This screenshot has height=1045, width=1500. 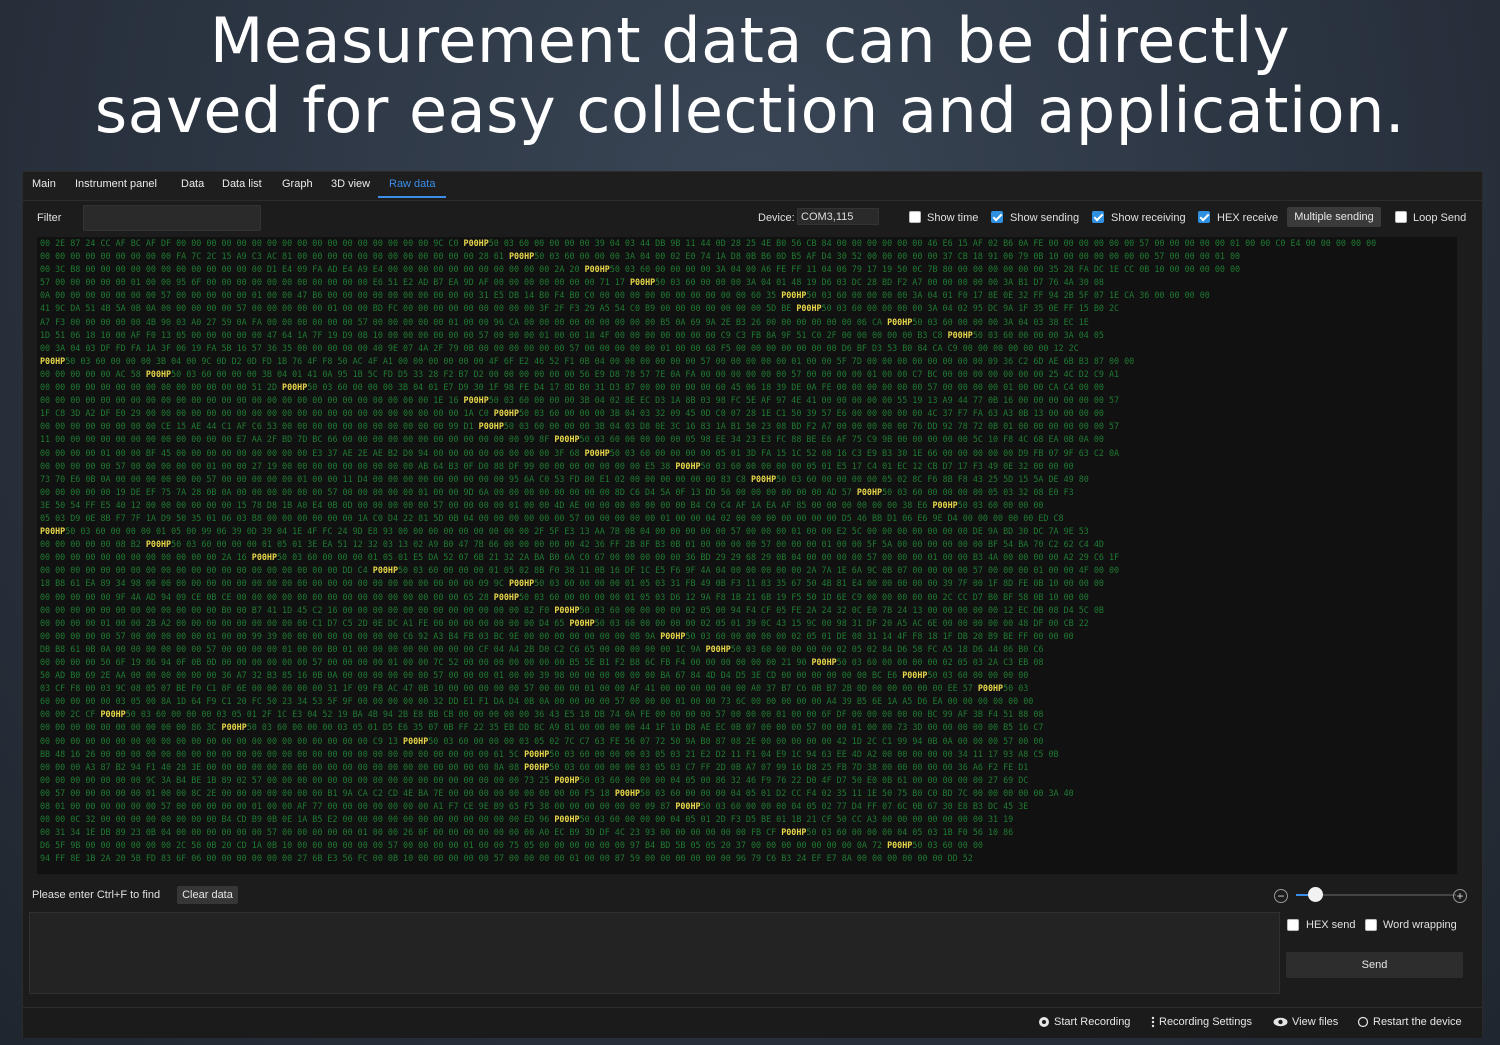 I want to click on more-vertical-icon, so click(x=1153, y=1022).